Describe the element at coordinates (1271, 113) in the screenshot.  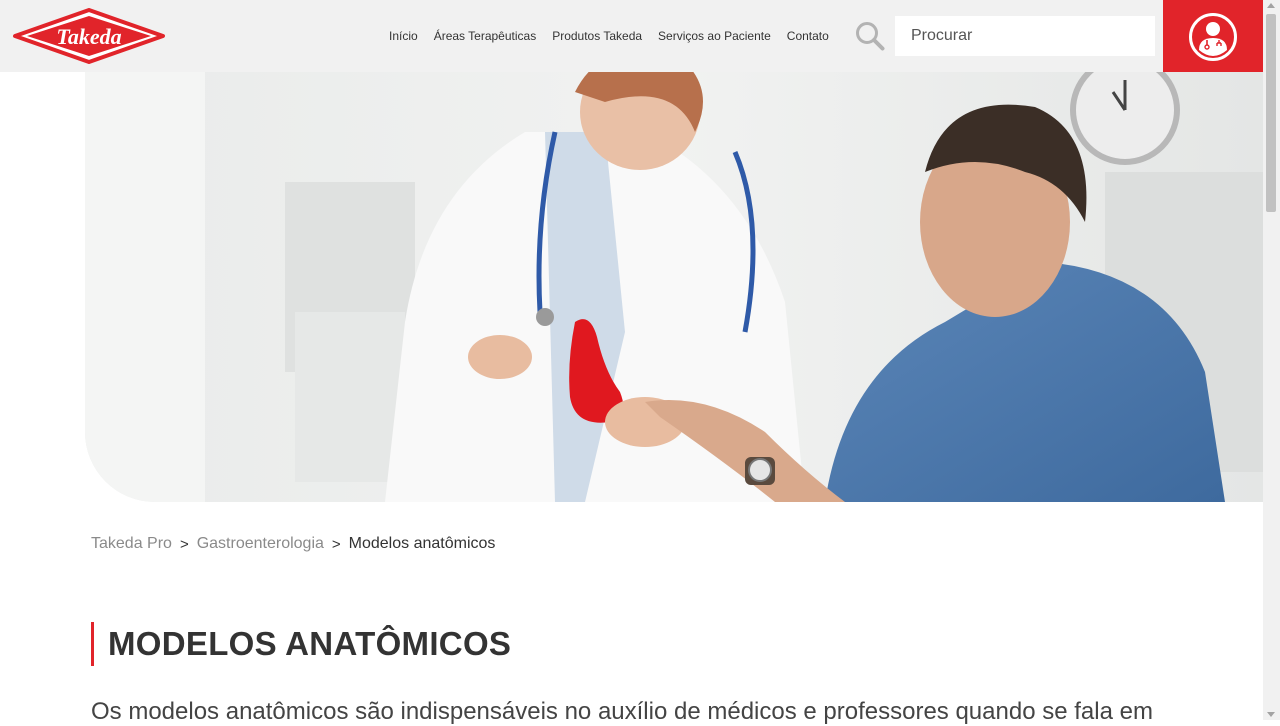
I see `scroll-thumb` at that location.